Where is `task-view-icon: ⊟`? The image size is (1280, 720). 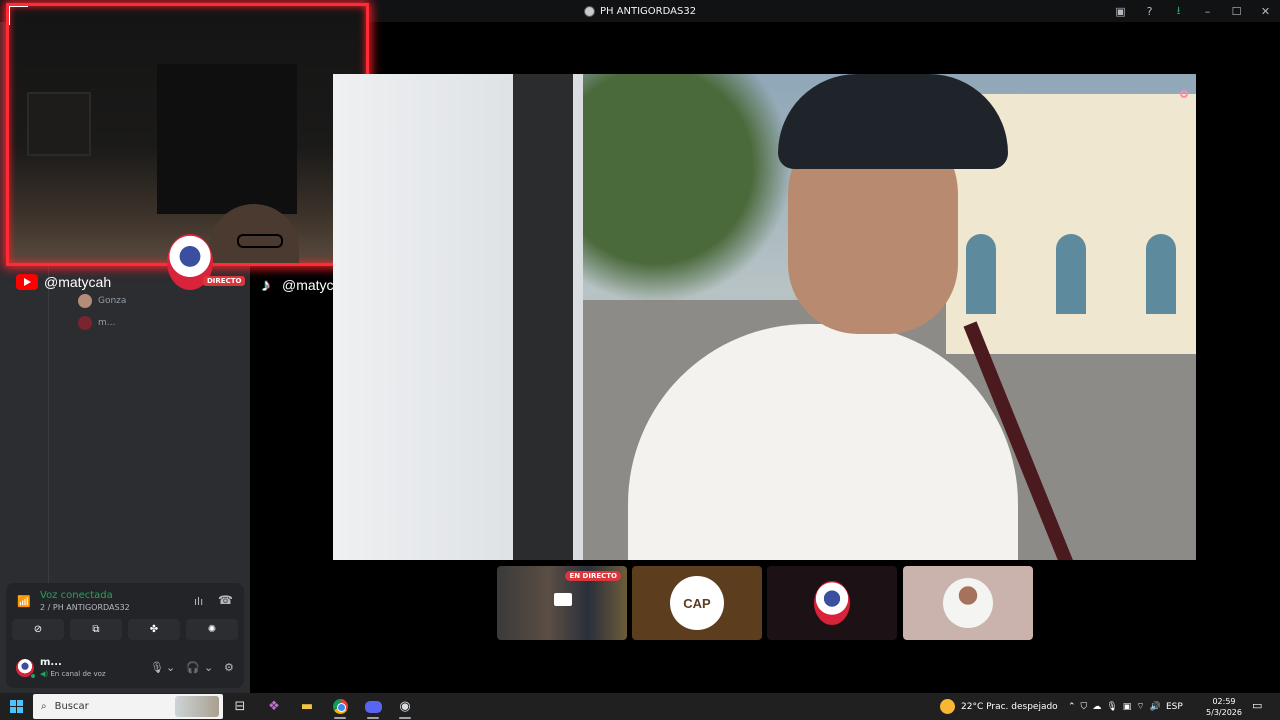
task-view-icon: ⊟ is located at coordinates (240, 706).